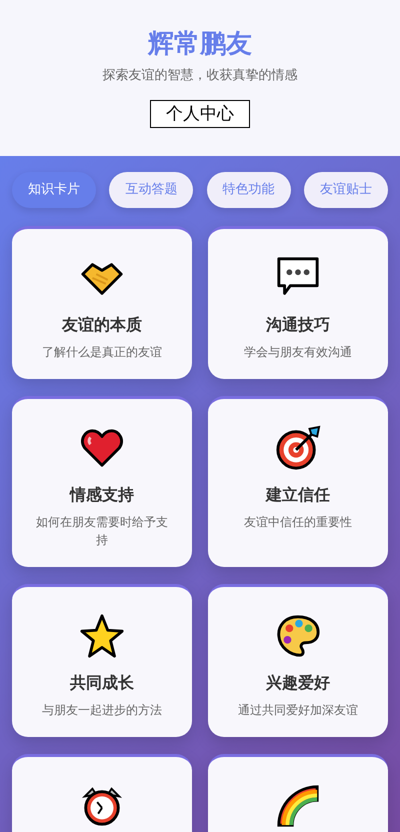  I want to click on star-icon, so click(102, 636).